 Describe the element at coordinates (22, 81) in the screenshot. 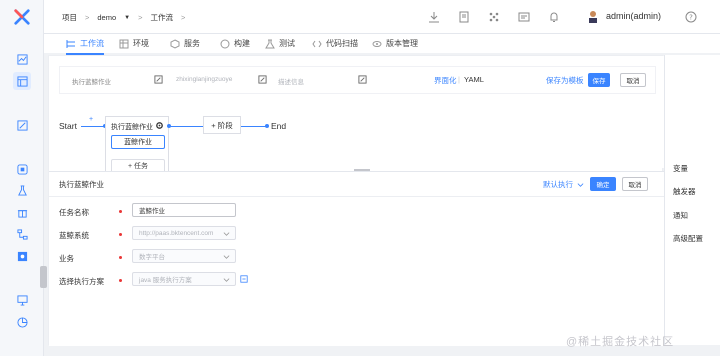

I see `pipeline-icon` at that location.